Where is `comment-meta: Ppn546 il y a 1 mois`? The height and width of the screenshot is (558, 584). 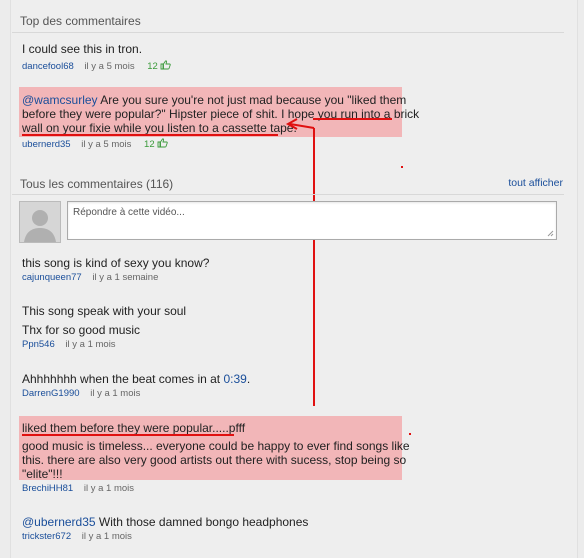 comment-meta: Ppn546 il y a 1 mois is located at coordinates (69, 344).